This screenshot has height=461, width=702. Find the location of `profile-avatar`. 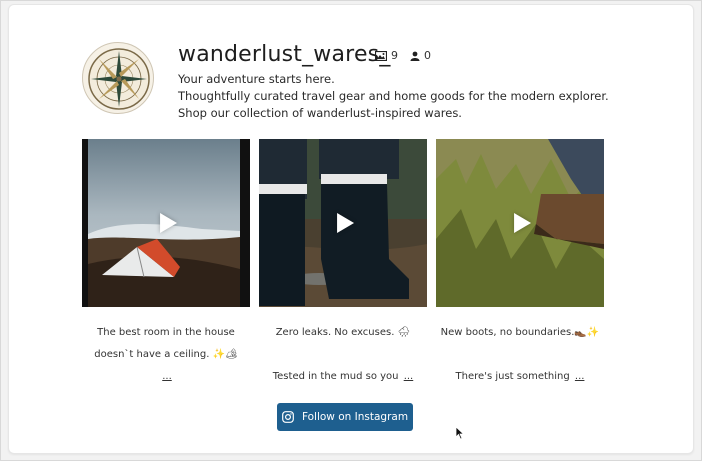

profile-avatar is located at coordinates (118, 78).